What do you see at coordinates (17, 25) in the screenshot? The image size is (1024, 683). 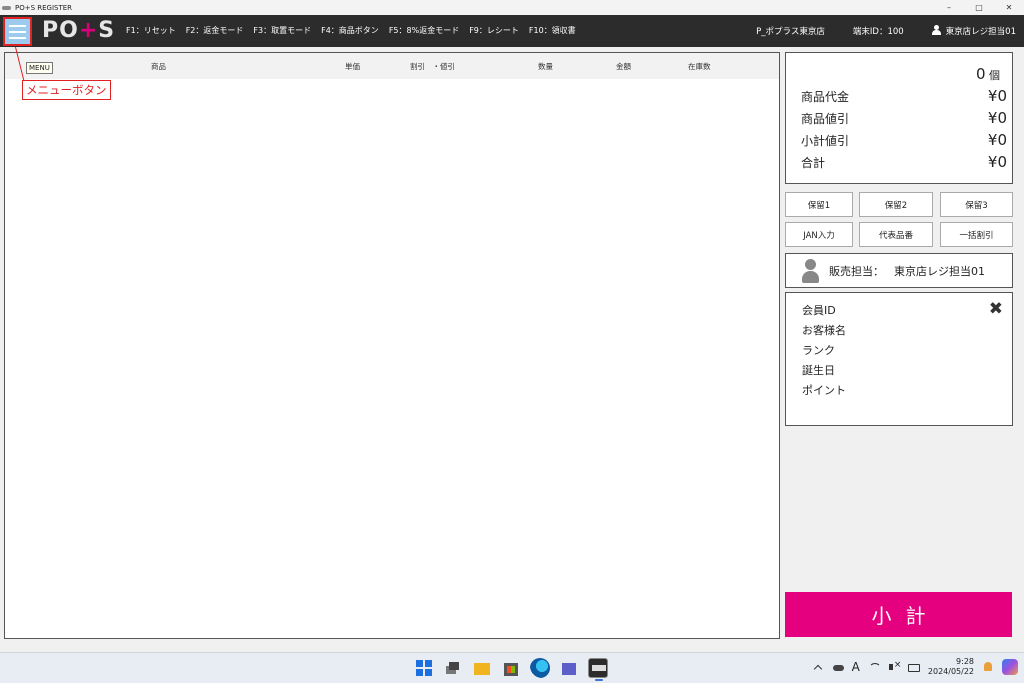 I see `hamburger-icon` at bounding box center [17, 25].